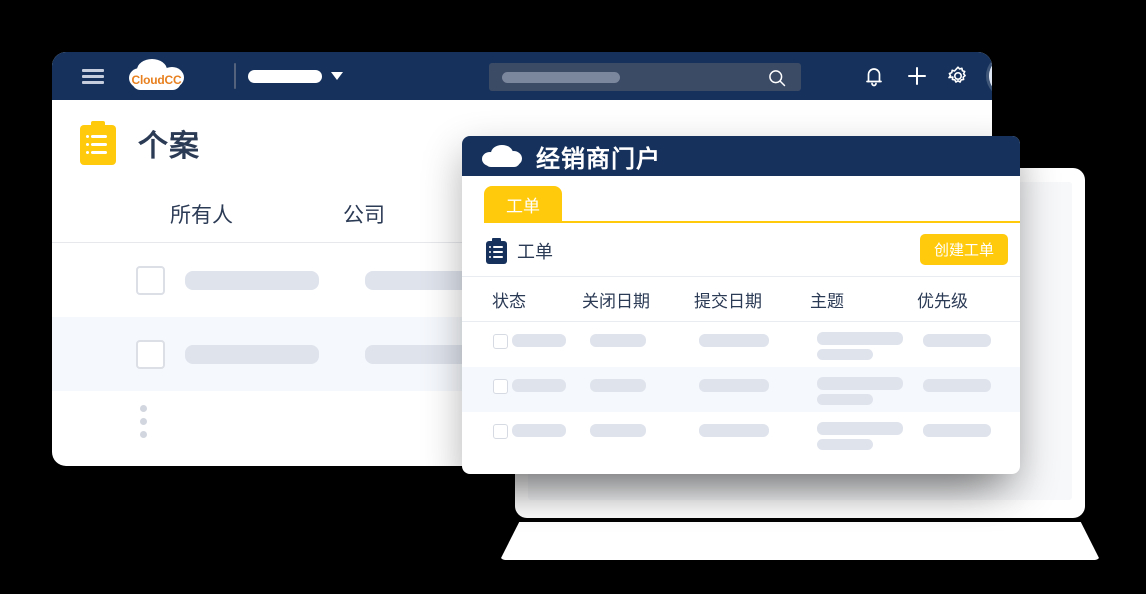  Describe the element at coordinates (169, 146) in the screenshot. I see `page-title: 个案` at that location.